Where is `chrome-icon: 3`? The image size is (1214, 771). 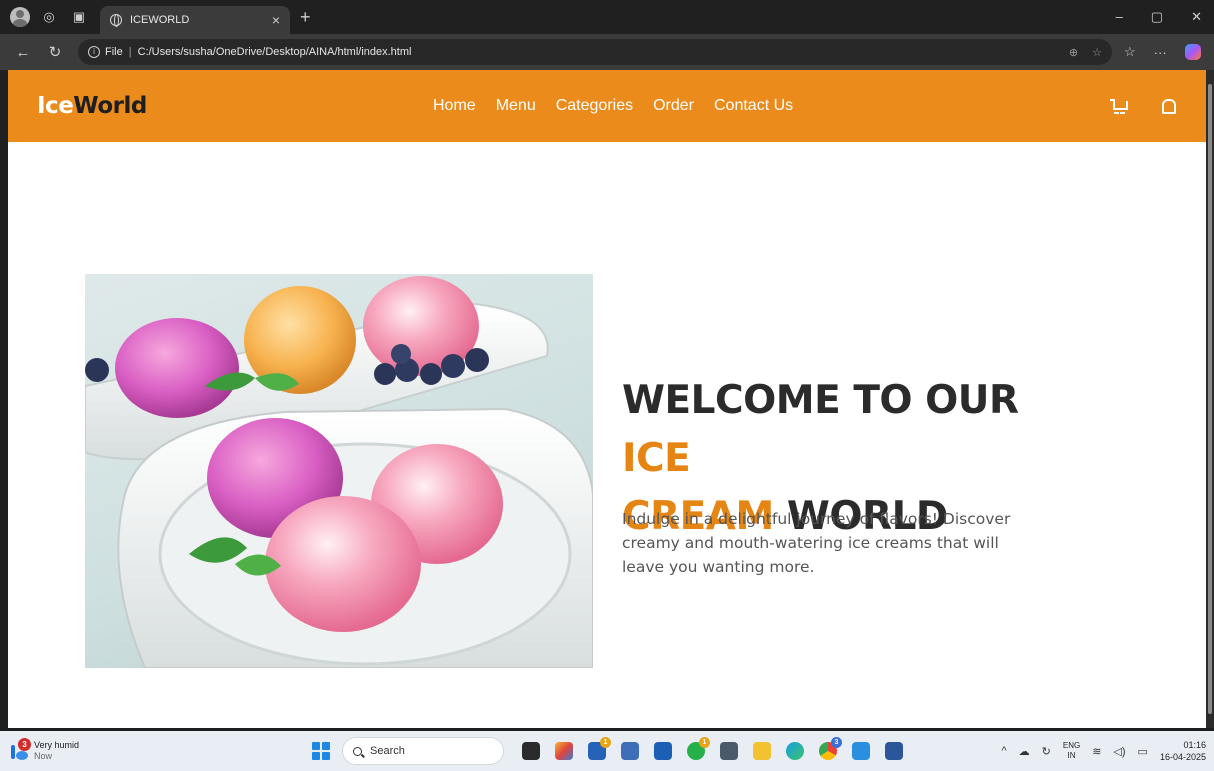
chrome-icon: 3 is located at coordinates (830, 748).